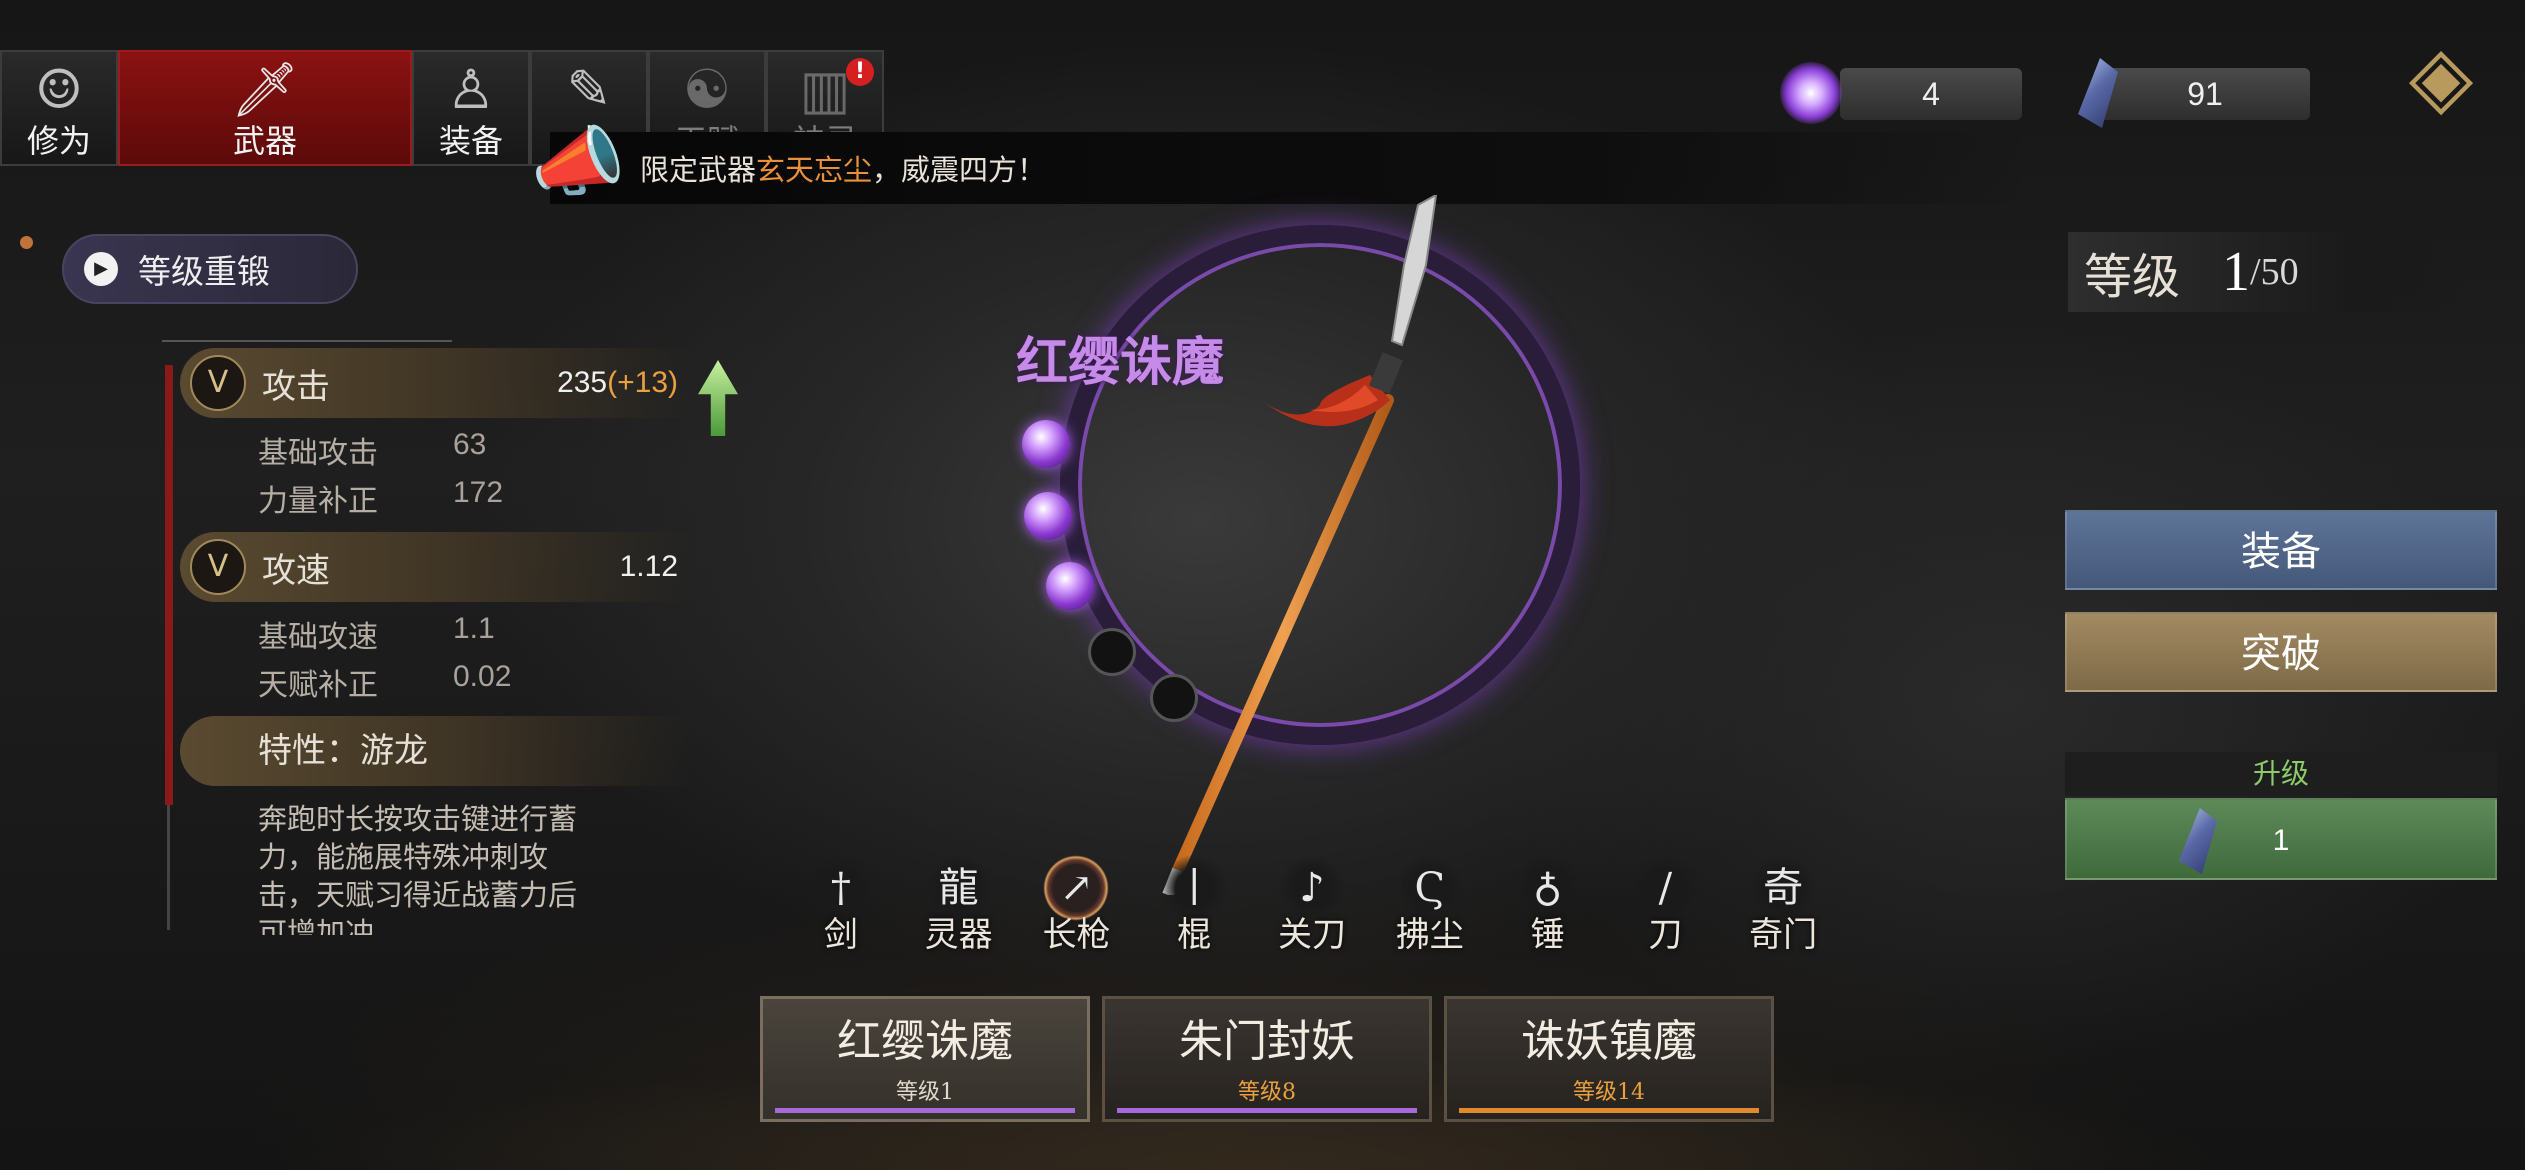  I want to click on category-label: 奇门, so click(1783, 935).